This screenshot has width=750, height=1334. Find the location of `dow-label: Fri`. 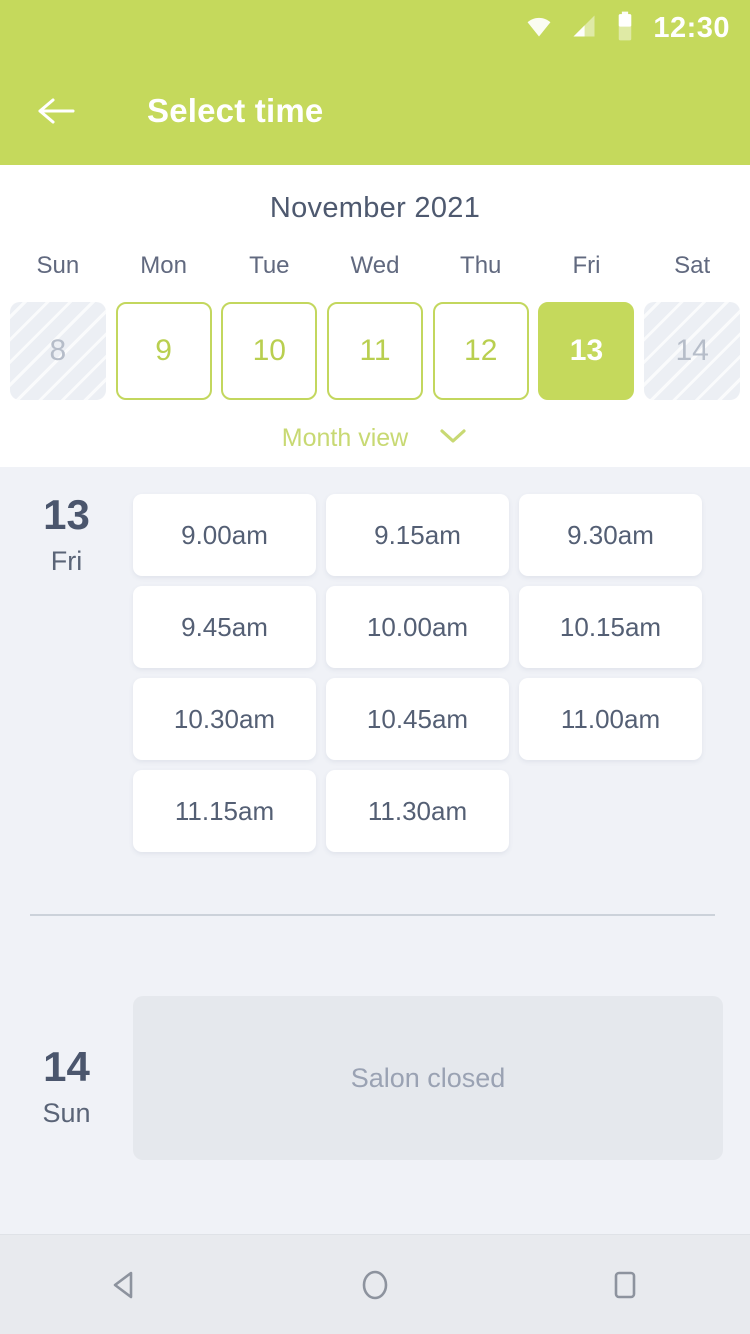

dow-label: Fri is located at coordinates (586, 265).